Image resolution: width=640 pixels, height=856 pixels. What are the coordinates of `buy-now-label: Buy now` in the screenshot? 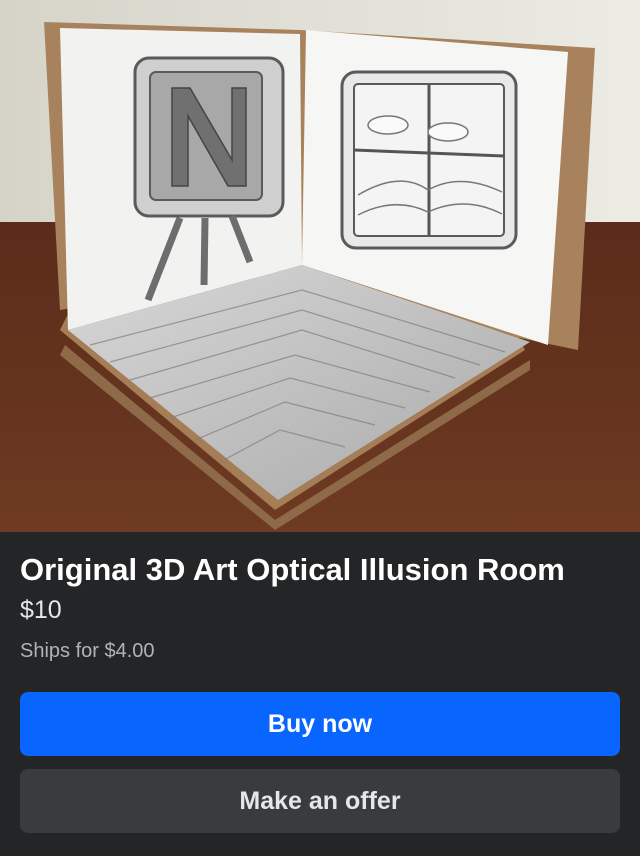 It's located at (320, 723).